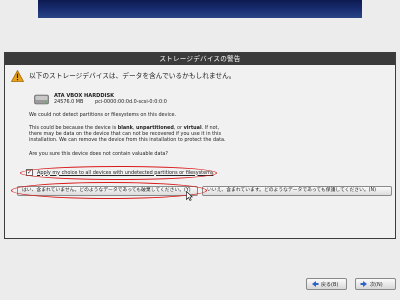 The width and height of the screenshot is (400, 300). What do you see at coordinates (131, 102) in the screenshot?
I see `disk-path: pci-0000:00:0d.0-scsi-0:0:0:0` at bounding box center [131, 102].